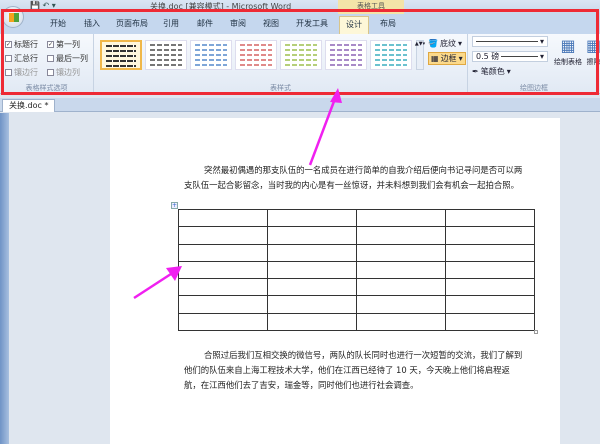 This screenshot has width=600, height=444. What do you see at coordinates (336, 95) in the screenshot?
I see `arrow-head-ribbon` at bounding box center [336, 95].